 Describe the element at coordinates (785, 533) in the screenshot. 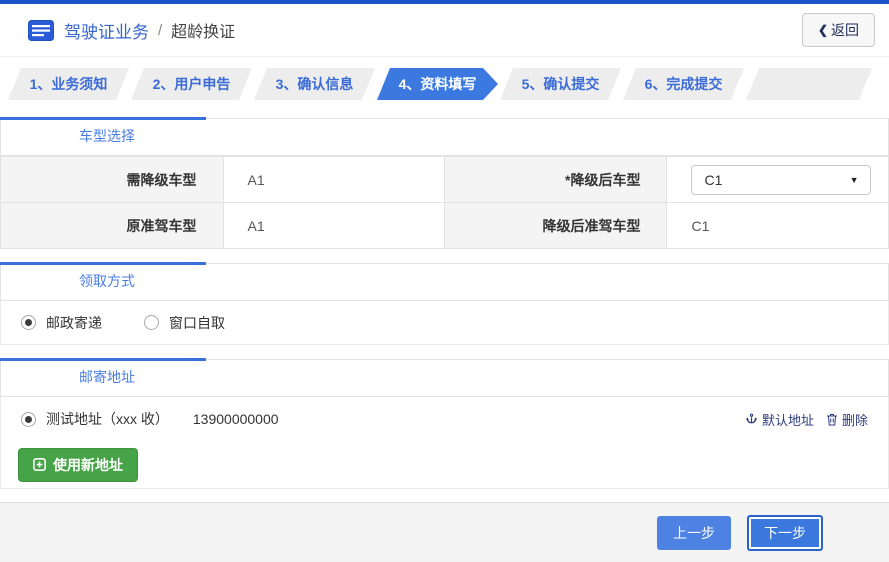

I see `next-step-button: 下一步` at that location.